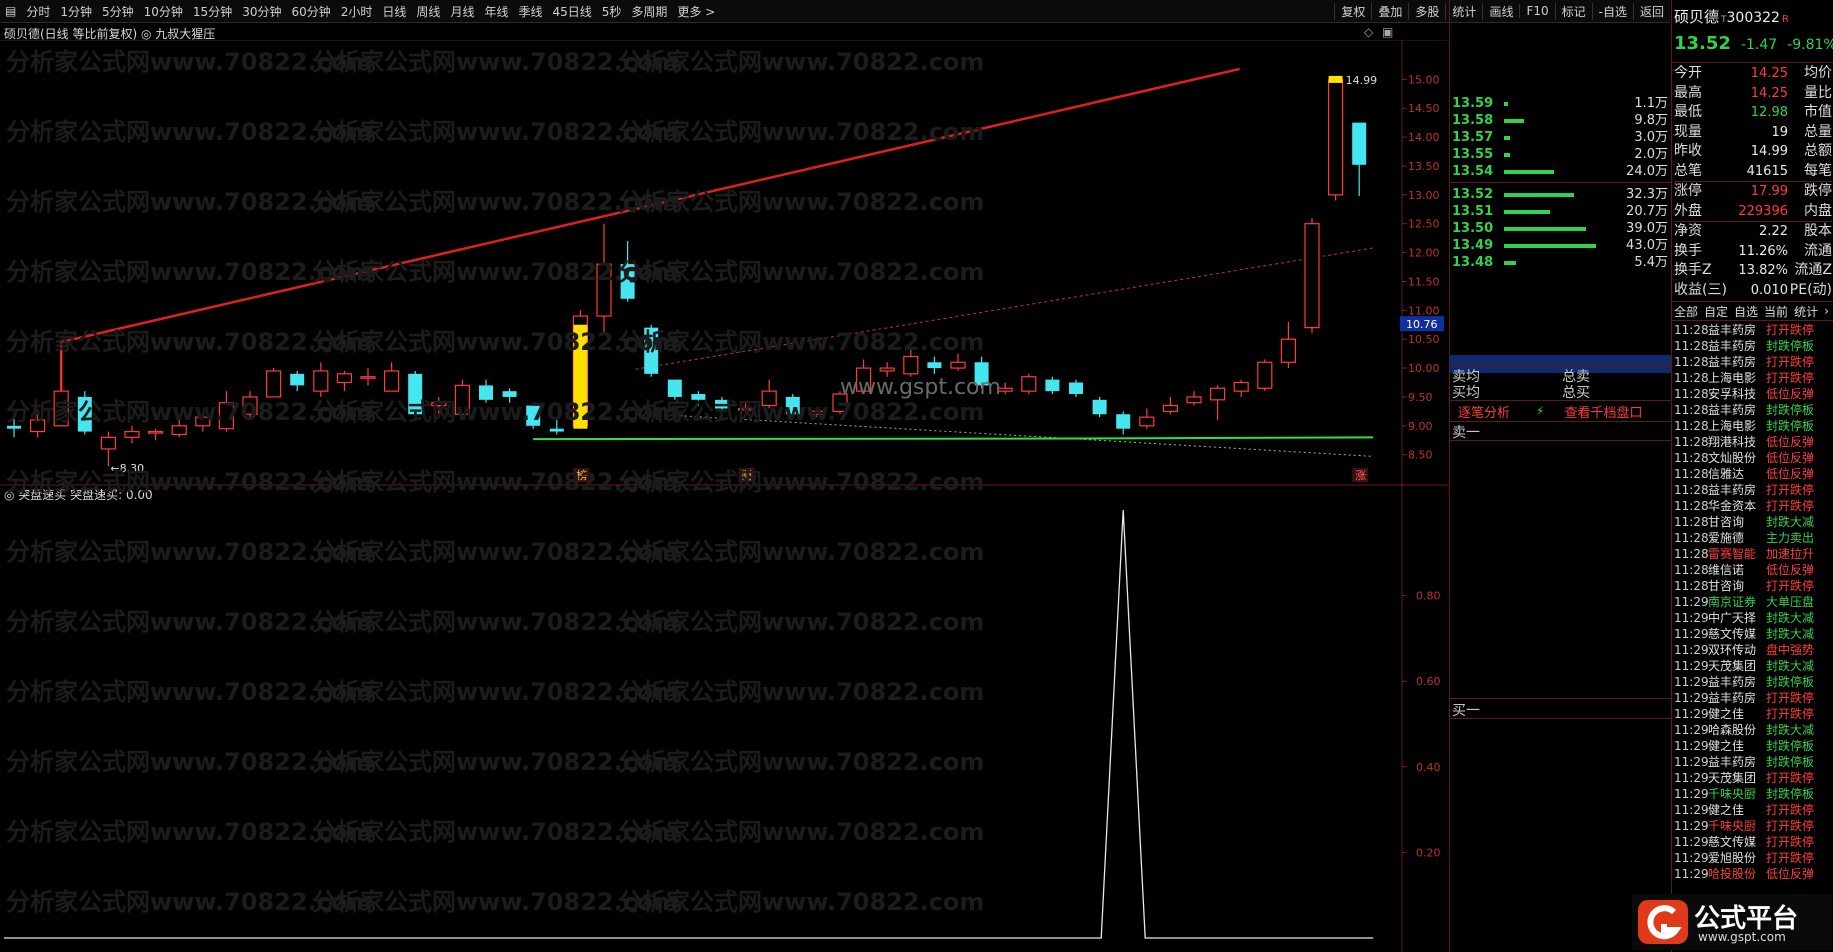  What do you see at coordinates (428, 11) in the screenshot?
I see `period-tab-9: 周线` at bounding box center [428, 11].